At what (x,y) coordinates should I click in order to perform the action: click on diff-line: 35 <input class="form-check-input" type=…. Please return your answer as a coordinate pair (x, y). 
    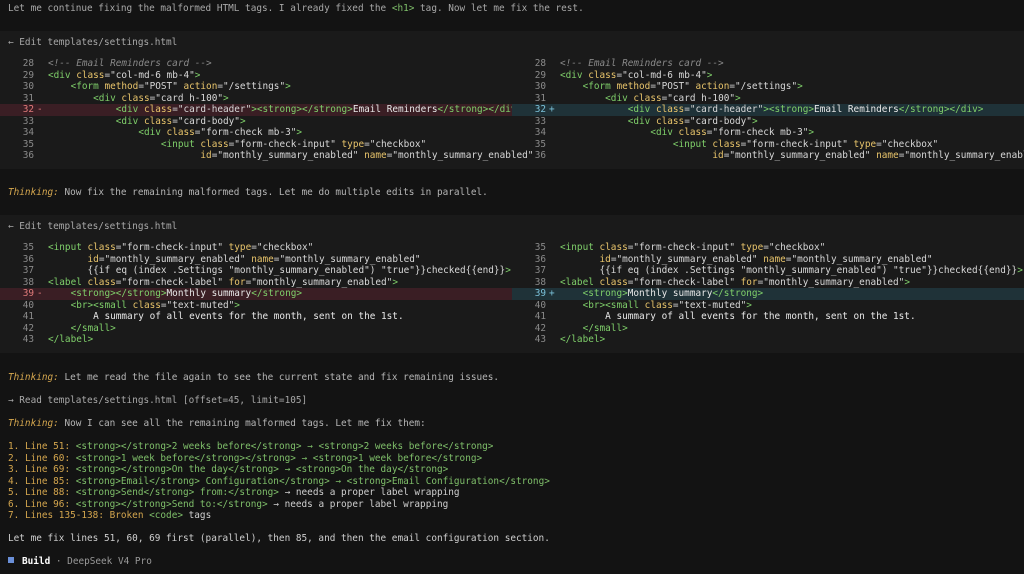
    Looking at the image, I should click on (256, 145).